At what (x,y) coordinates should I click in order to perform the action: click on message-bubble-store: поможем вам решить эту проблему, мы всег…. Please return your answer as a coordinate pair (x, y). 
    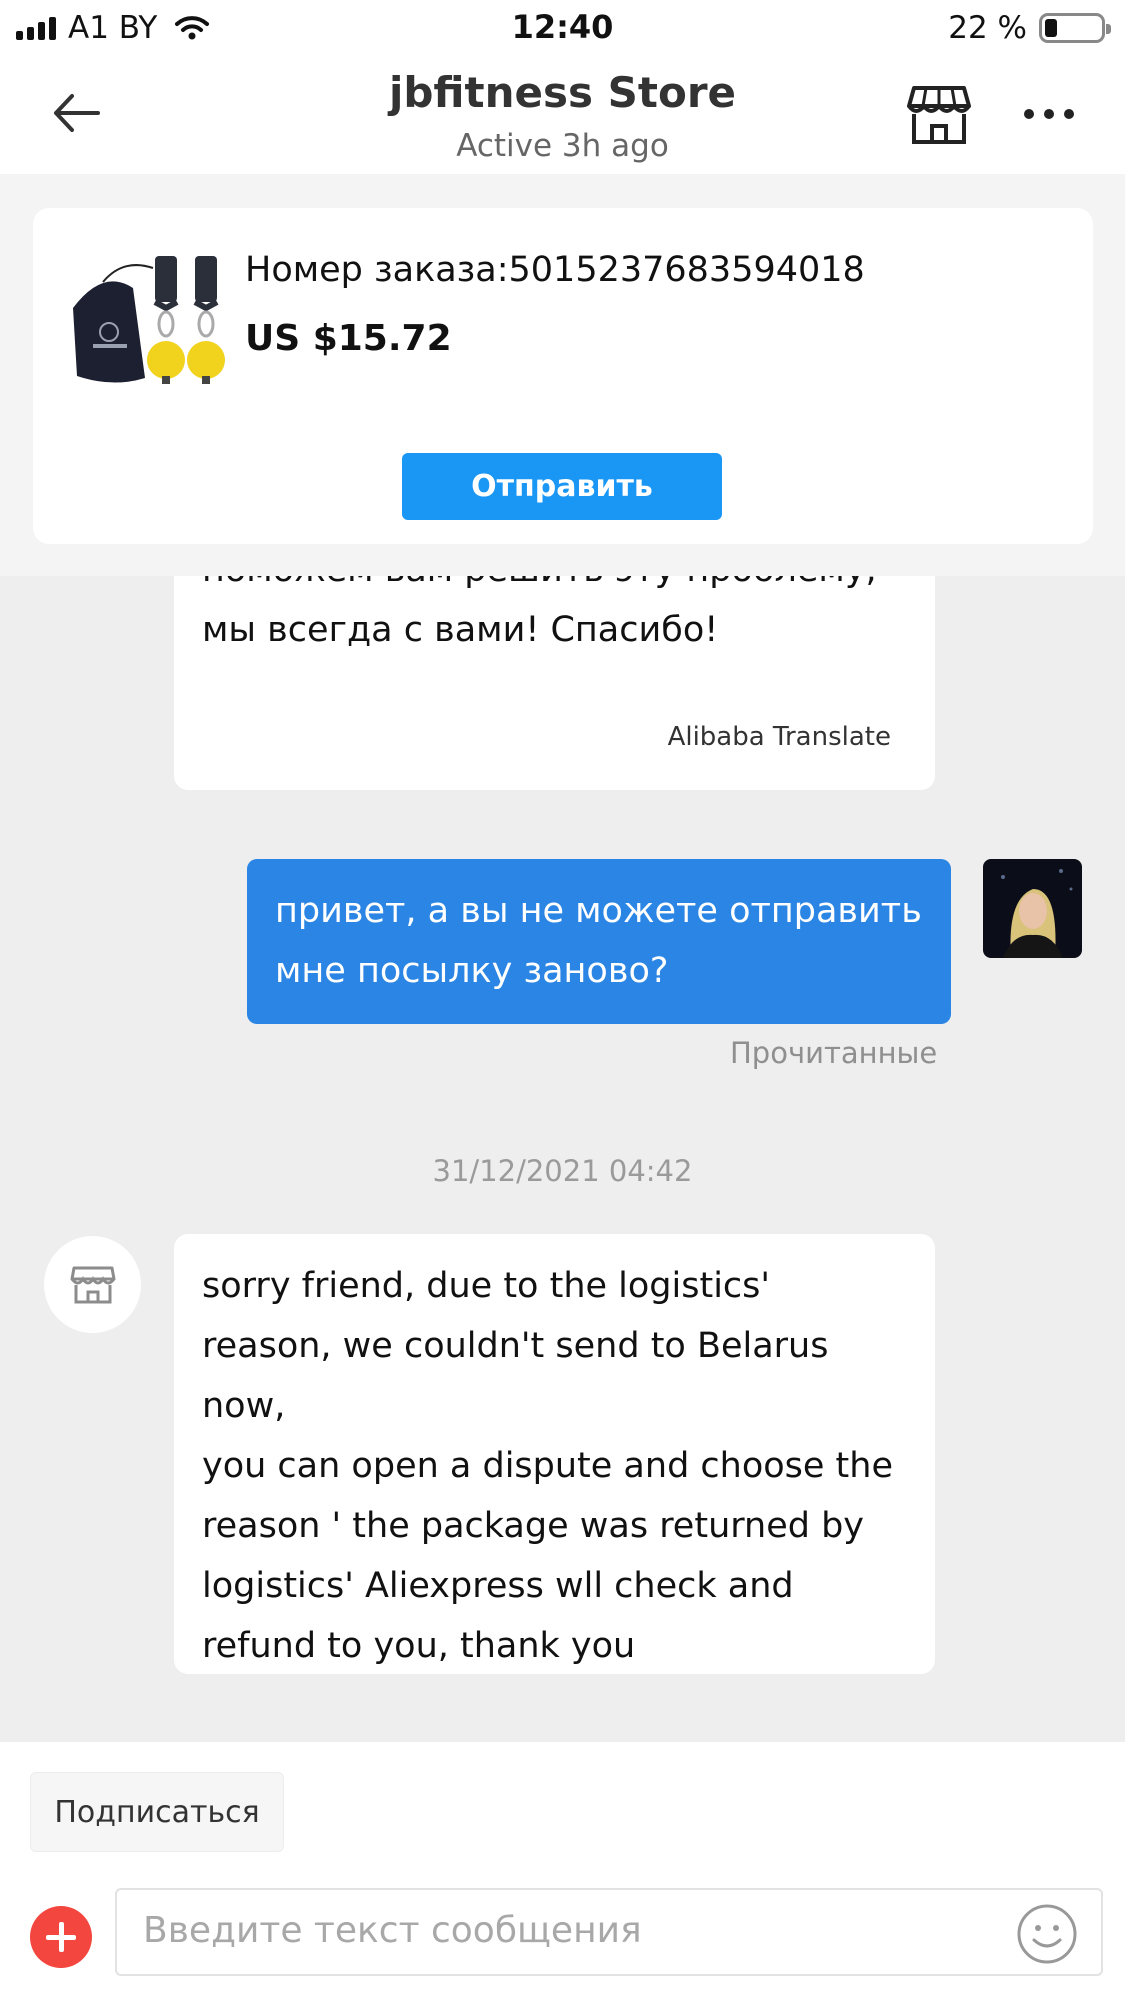
    Looking at the image, I should click on (554, 683).